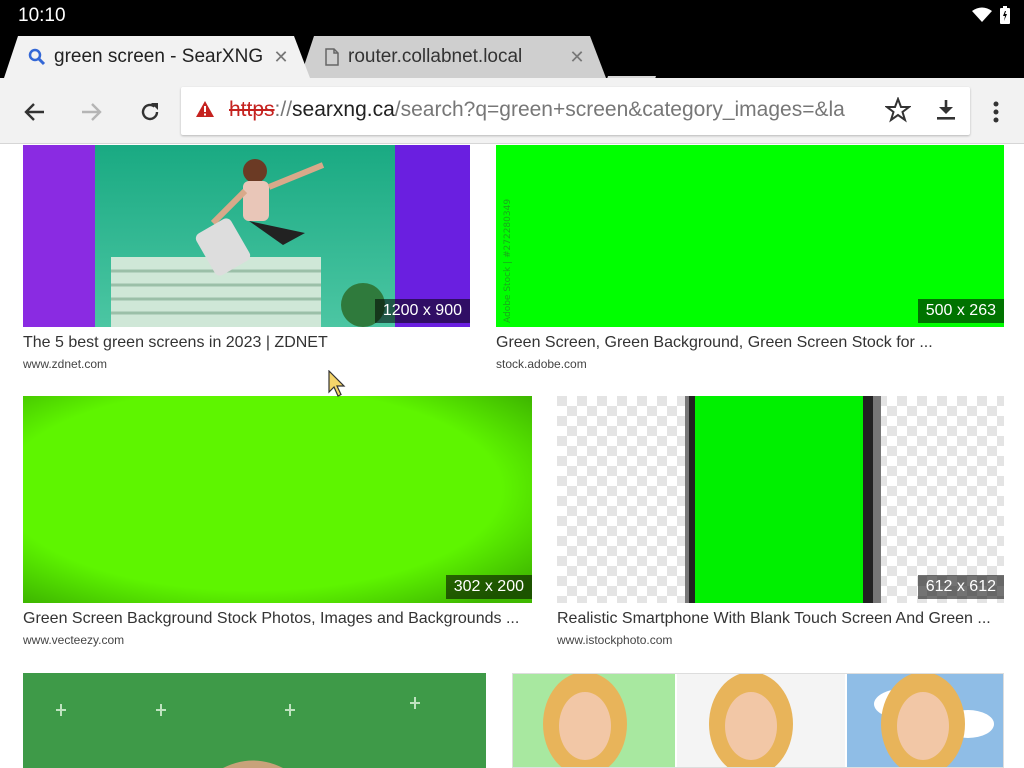  Describe the element at coordinates (42, 15) in the screenshot. I see `status-time: 10:10` at that location.